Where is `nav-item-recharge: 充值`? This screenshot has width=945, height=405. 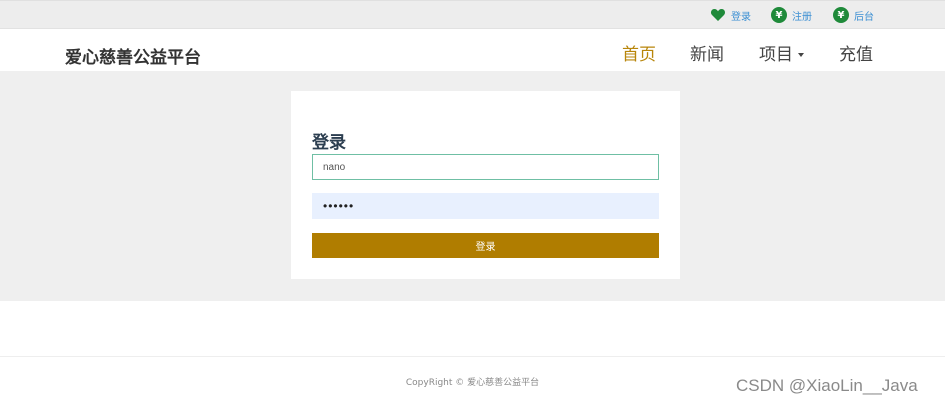
nav-item-recharge: 充值 is located at coordinates (856, 52).